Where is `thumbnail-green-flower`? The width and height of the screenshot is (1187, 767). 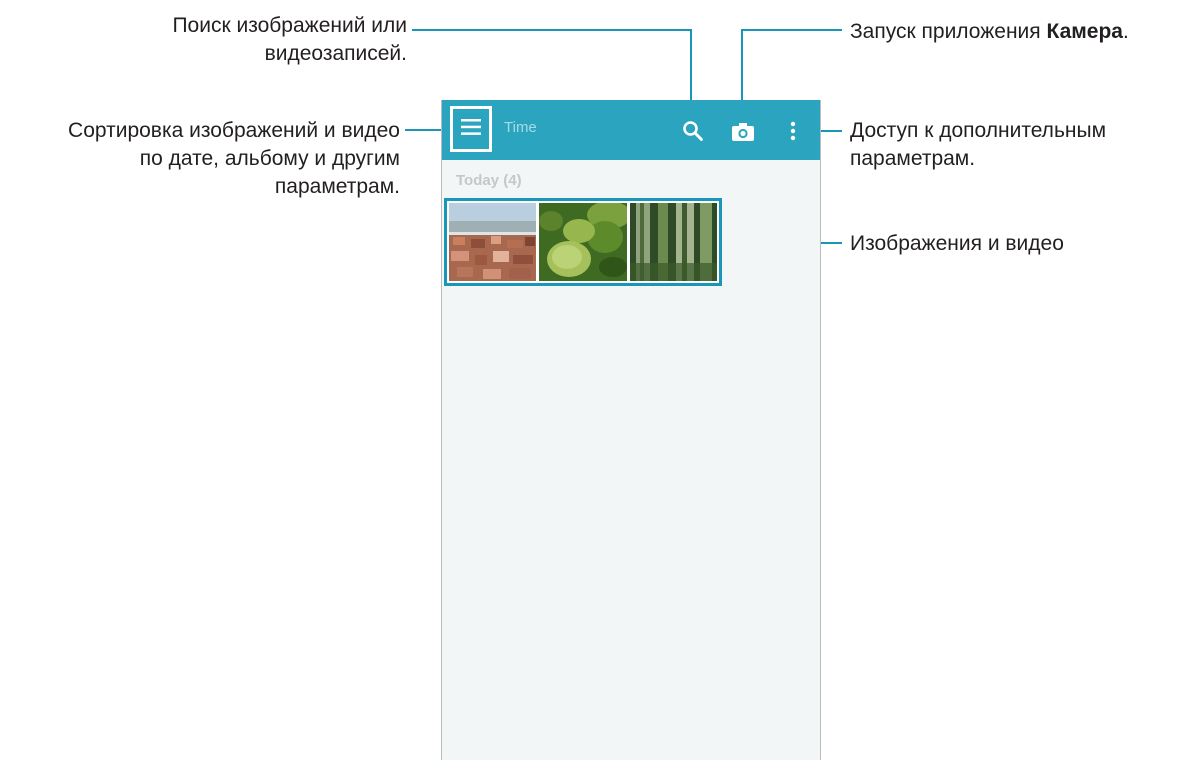
thumbnail-green-flower is located at coordinates (583, 242).